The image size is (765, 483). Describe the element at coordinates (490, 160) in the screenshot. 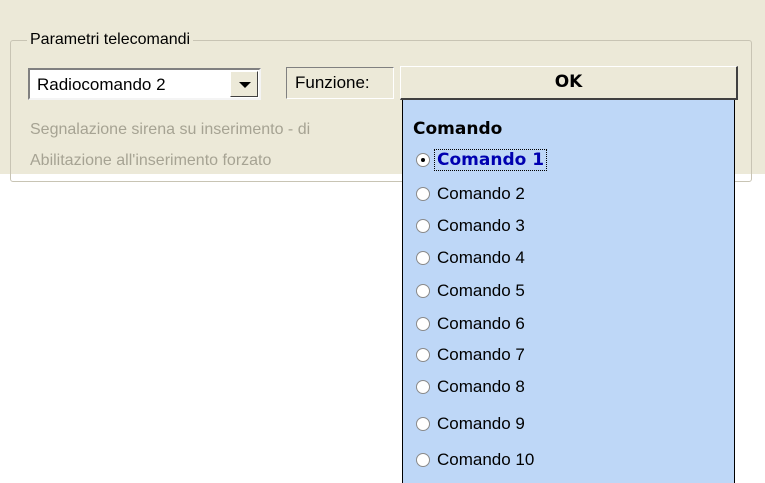

I see `option-label: Comando 1` at that location.